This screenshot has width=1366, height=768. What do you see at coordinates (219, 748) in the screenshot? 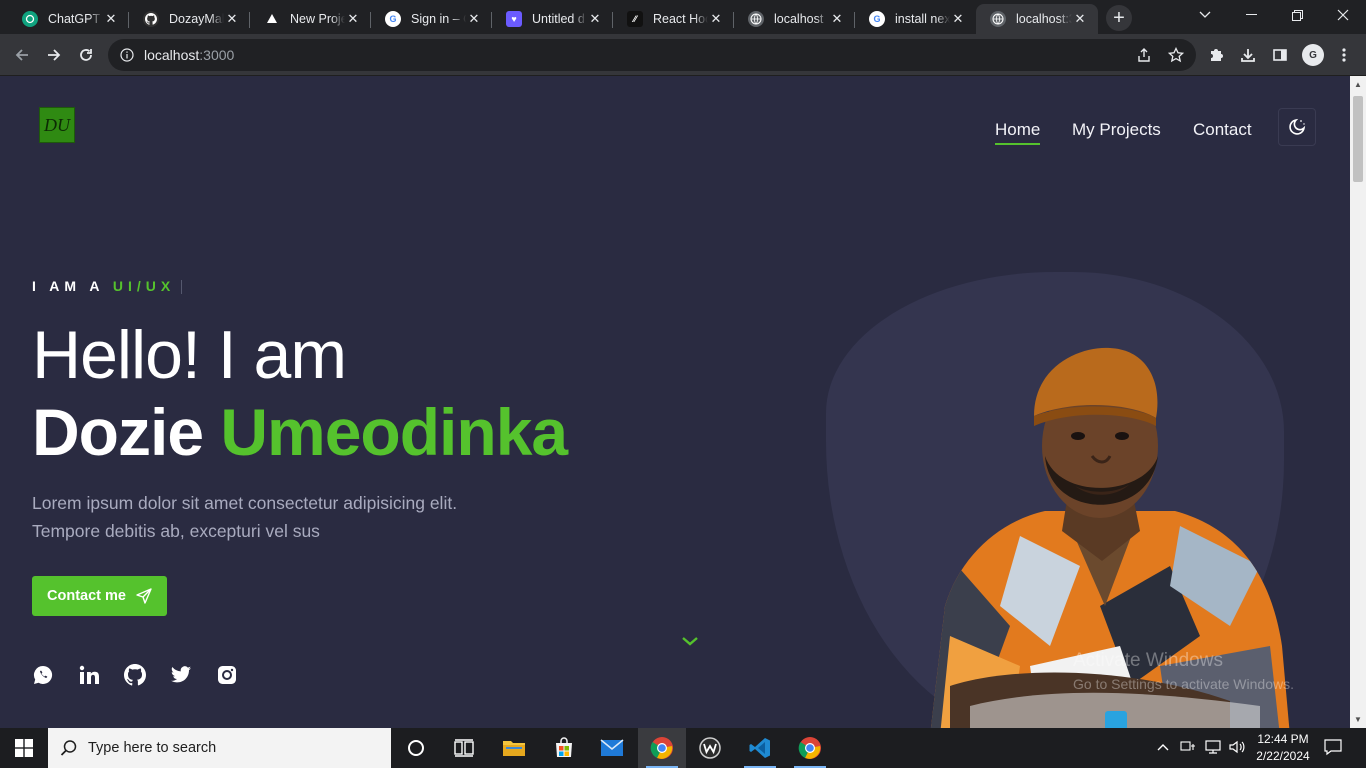
I see `taskbar-search-box: Type here to search` at bounding box center [219, 748].